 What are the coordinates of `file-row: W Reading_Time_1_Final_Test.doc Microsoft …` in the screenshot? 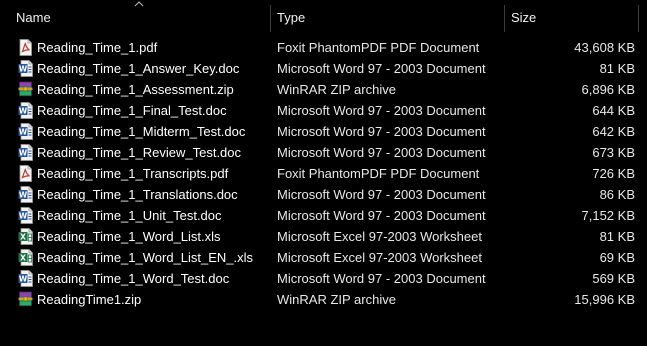 It's located at (323, 110).